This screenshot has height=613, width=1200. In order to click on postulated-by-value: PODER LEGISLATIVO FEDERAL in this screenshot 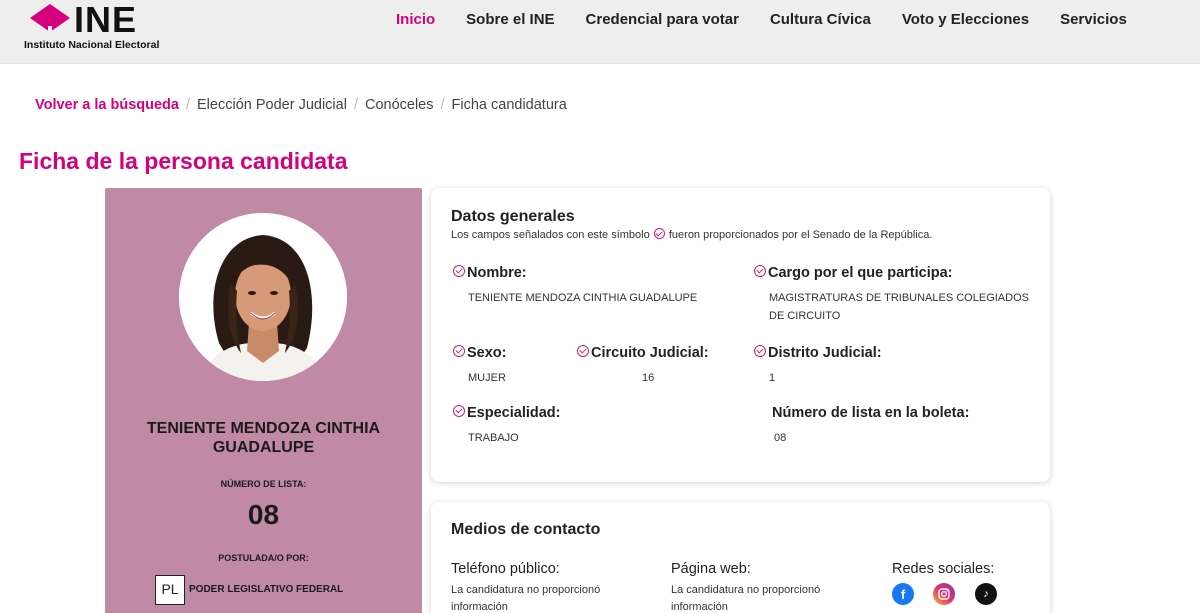, I will do `click(266, 589)`.